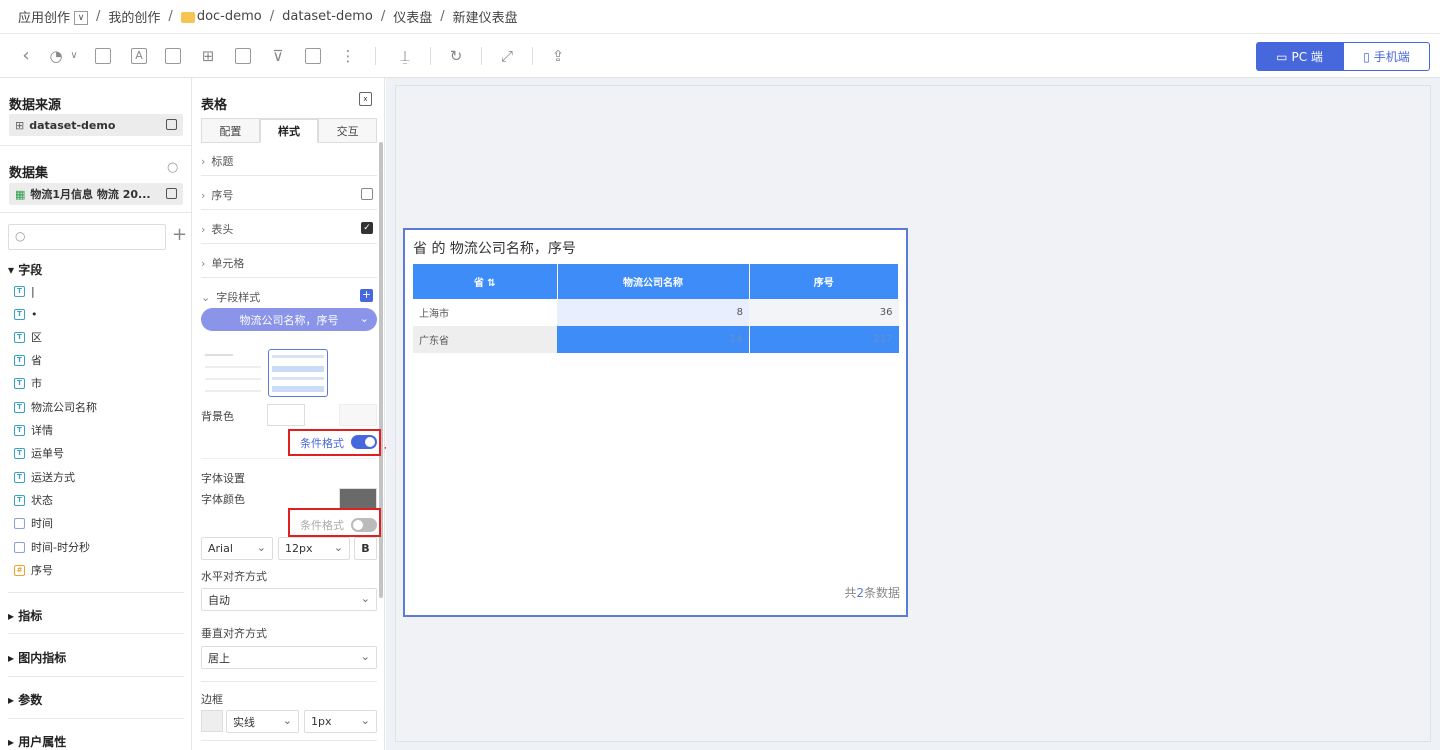 The image size is (1440, 750). What do you see at coordinates (412, 16) in the screenshot?
I see `breadcrumb-item: 仪表盘` at bounding box center [412, 16].